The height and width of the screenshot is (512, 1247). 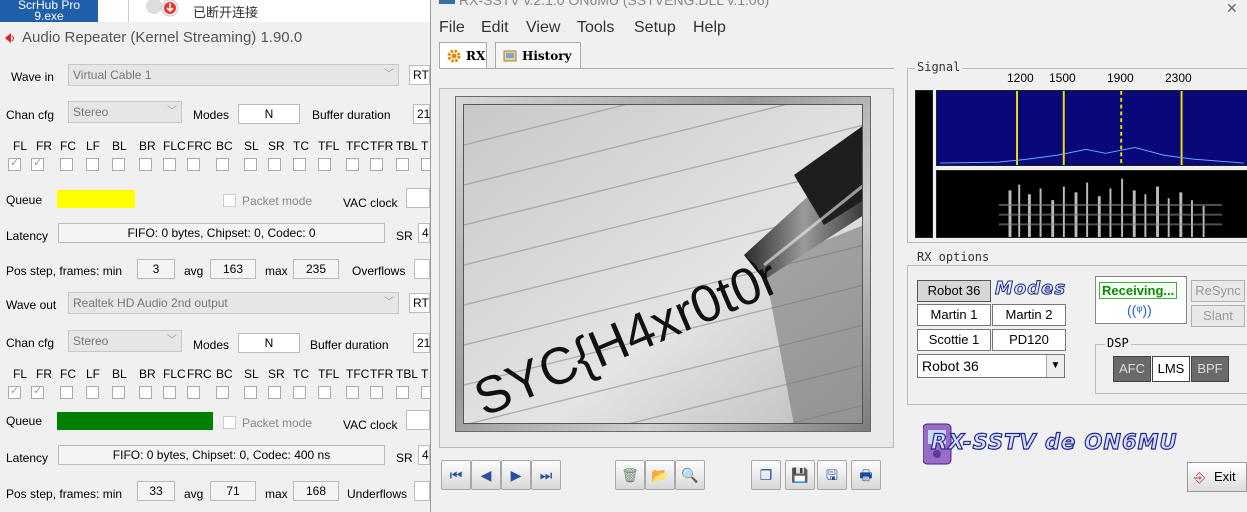 I want to click on buffer-duration-field-out: 21, so click(x=421, y=343).